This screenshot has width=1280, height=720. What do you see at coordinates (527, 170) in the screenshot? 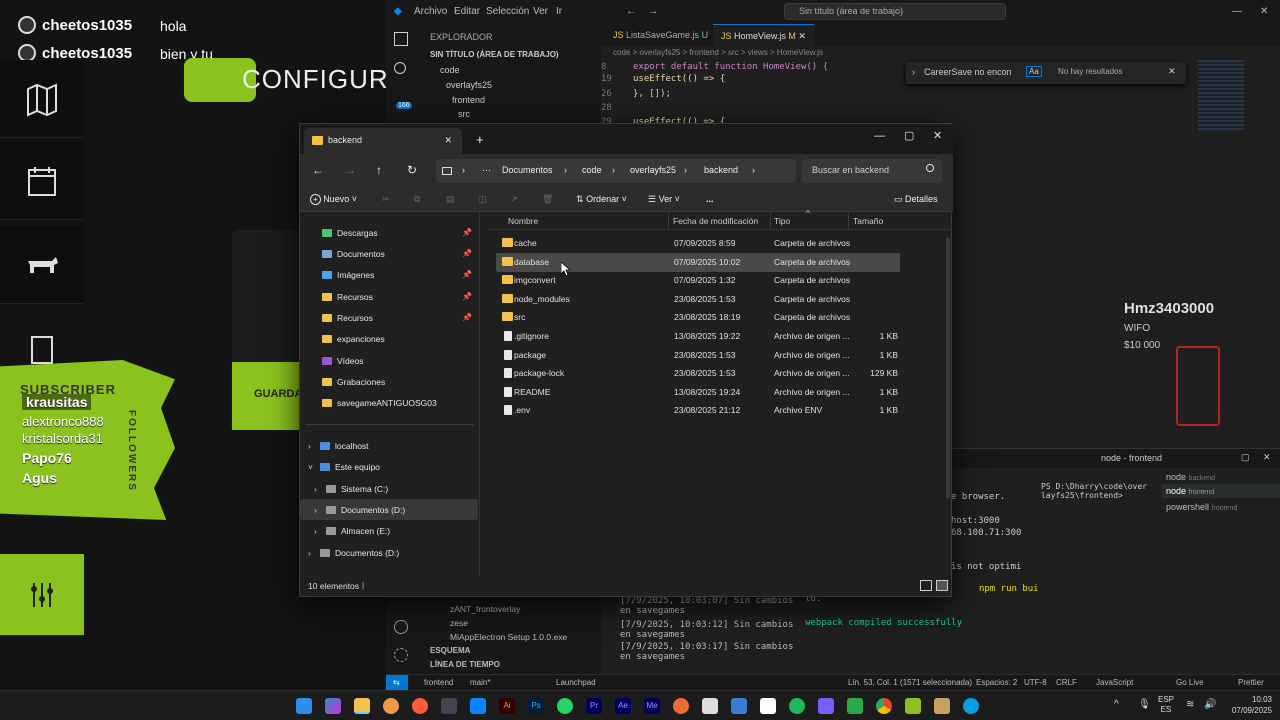
I see `breadcrumb-item: Documentos` at bounding box center [527, 170].